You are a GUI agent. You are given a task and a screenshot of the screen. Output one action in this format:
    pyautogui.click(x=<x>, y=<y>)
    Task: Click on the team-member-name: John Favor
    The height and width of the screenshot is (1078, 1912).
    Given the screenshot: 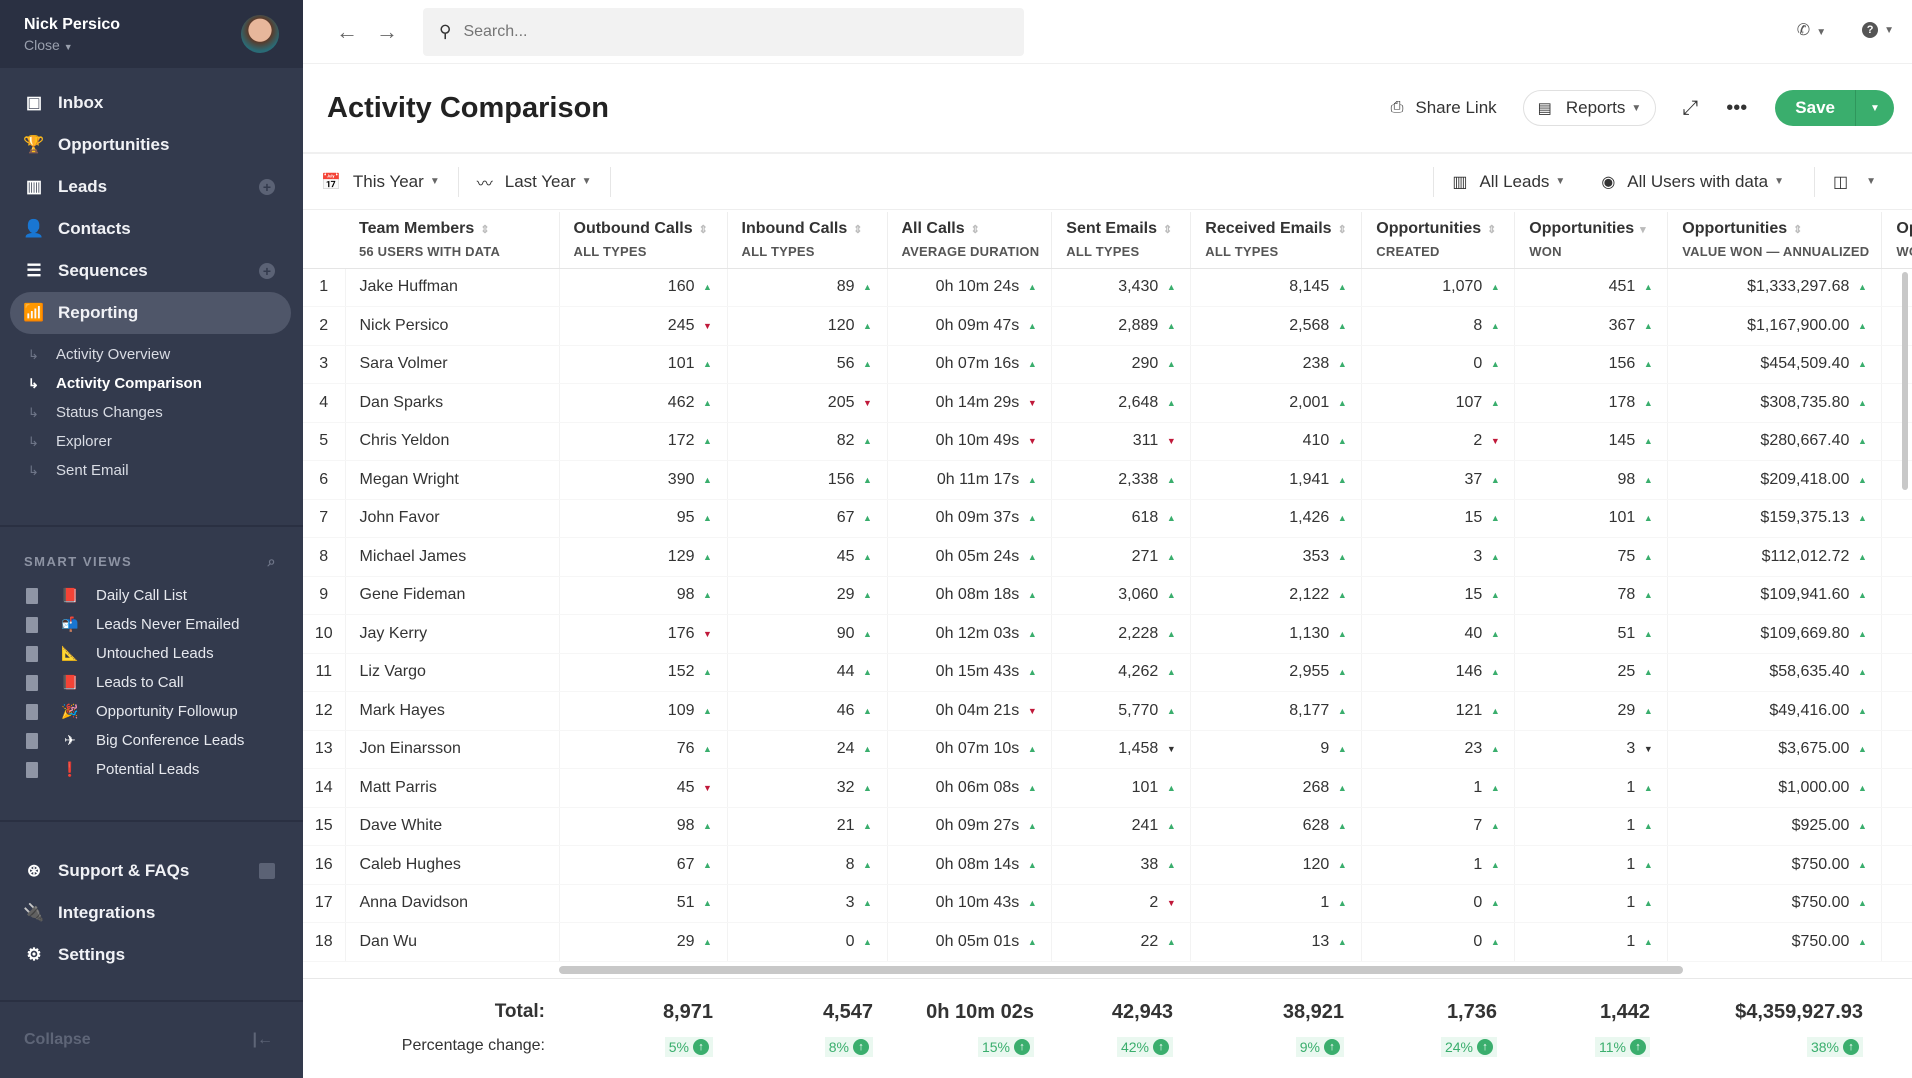 What is the action you would take?
    pyautogui.click(x=452, y=518)
    